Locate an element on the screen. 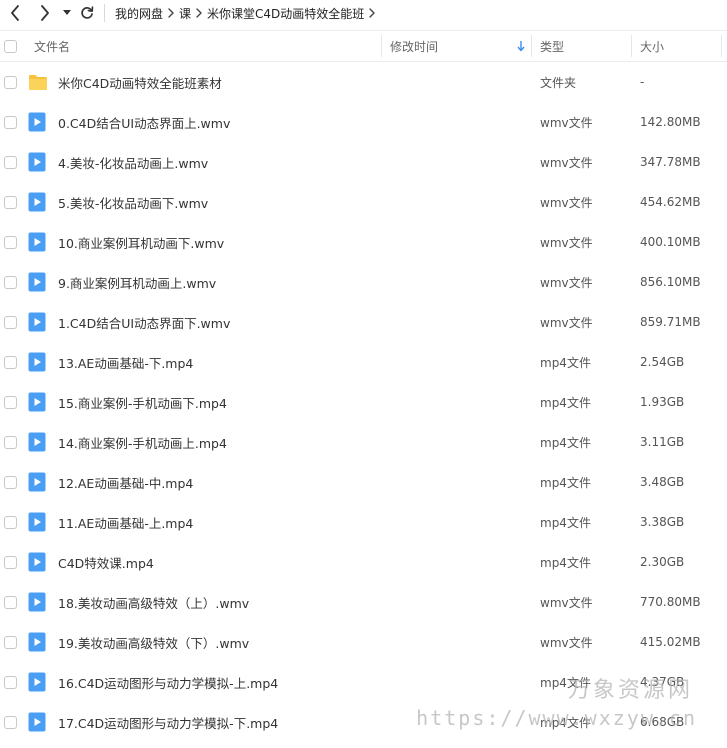 The width and height of the screenshot is (727, 748). breadcrumb-item-current-folder: 米你课堂C4D动画特效全能班 is located at coordinates (285, 13).